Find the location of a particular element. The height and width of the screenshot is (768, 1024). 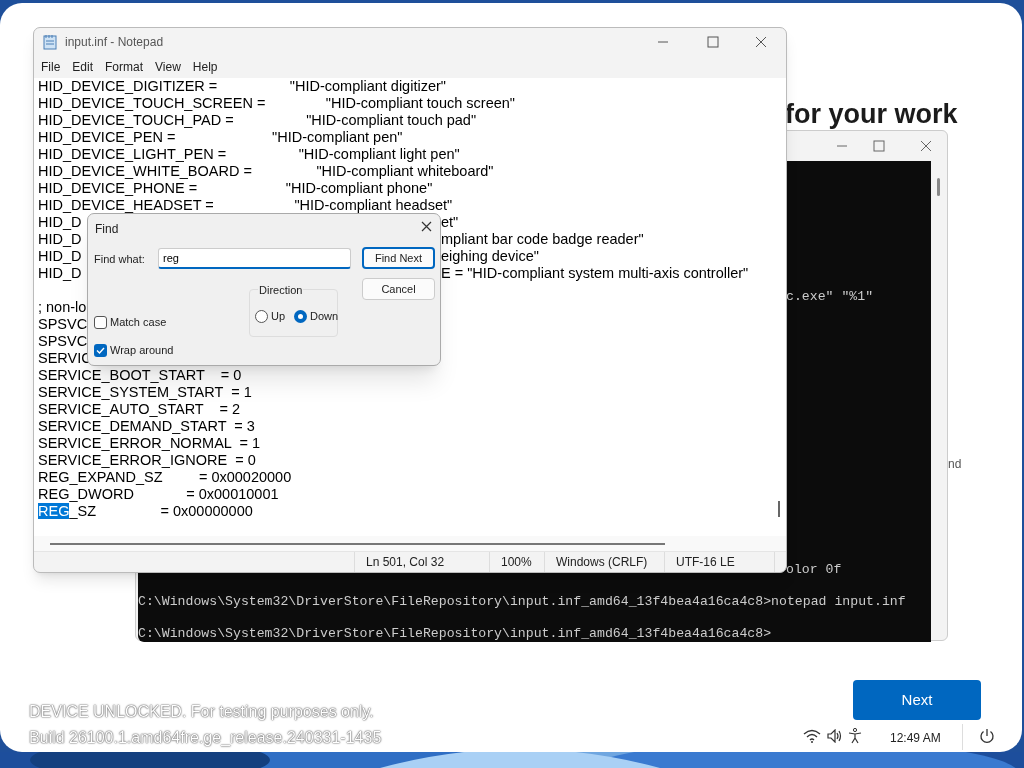

dialog-button: Find Next is located at coordinates (398, 258).